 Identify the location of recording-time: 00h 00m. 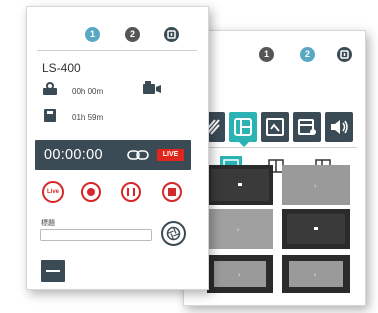
(88, 91).